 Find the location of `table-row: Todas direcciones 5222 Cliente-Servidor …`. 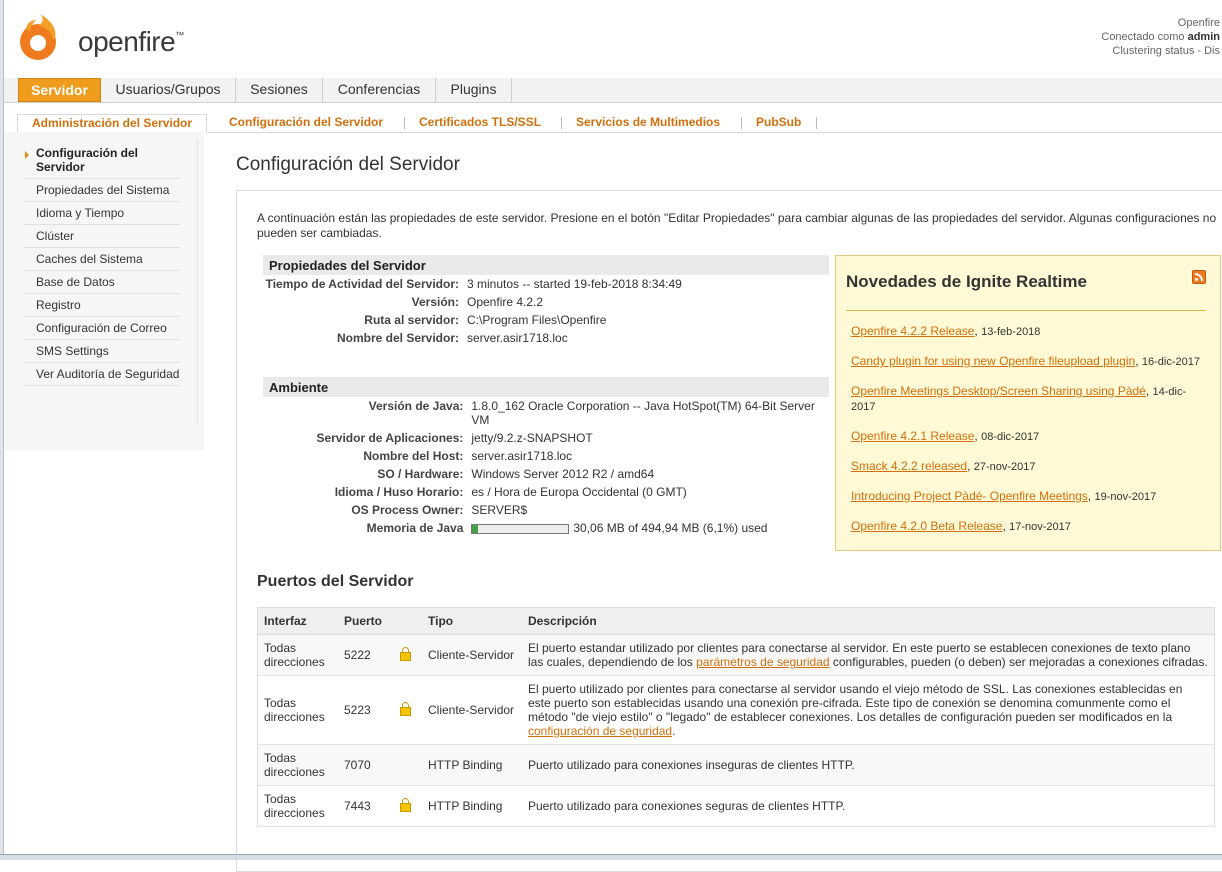

table-row: Todas direcciones 5222 Cliente-Servidor … is located at coordinates (736, 655).